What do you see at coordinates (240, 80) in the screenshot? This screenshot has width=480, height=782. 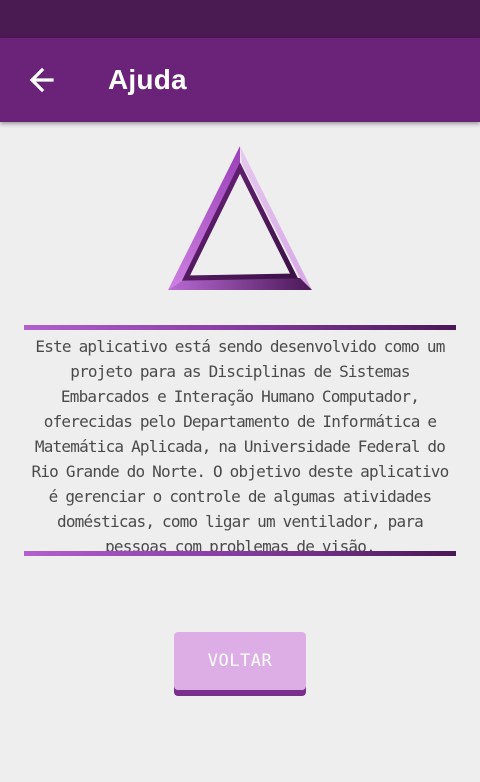 I see `app-bar: Ajuda` at bounding box center [240, 80].